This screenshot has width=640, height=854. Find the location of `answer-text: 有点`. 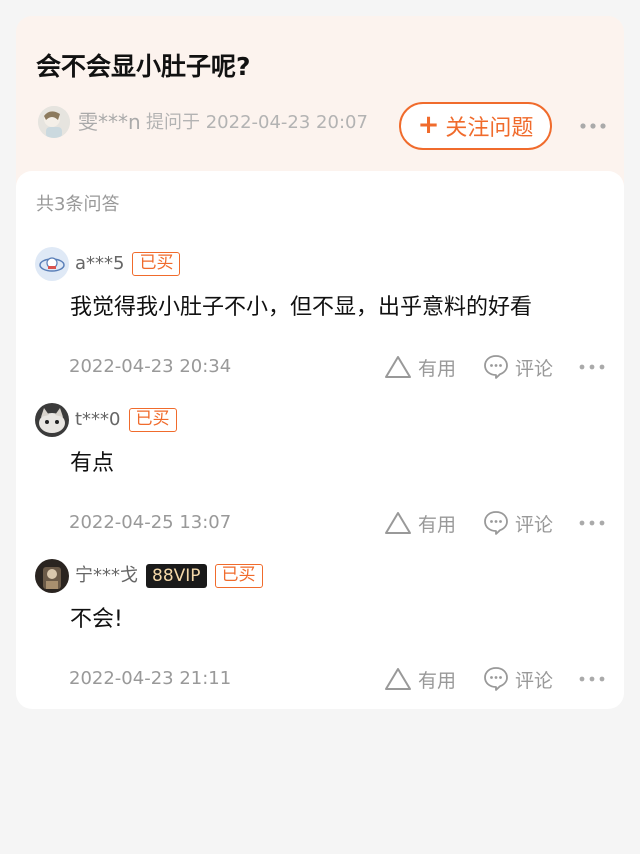

answer-text: 有点 is located at coordinates (92, 463).